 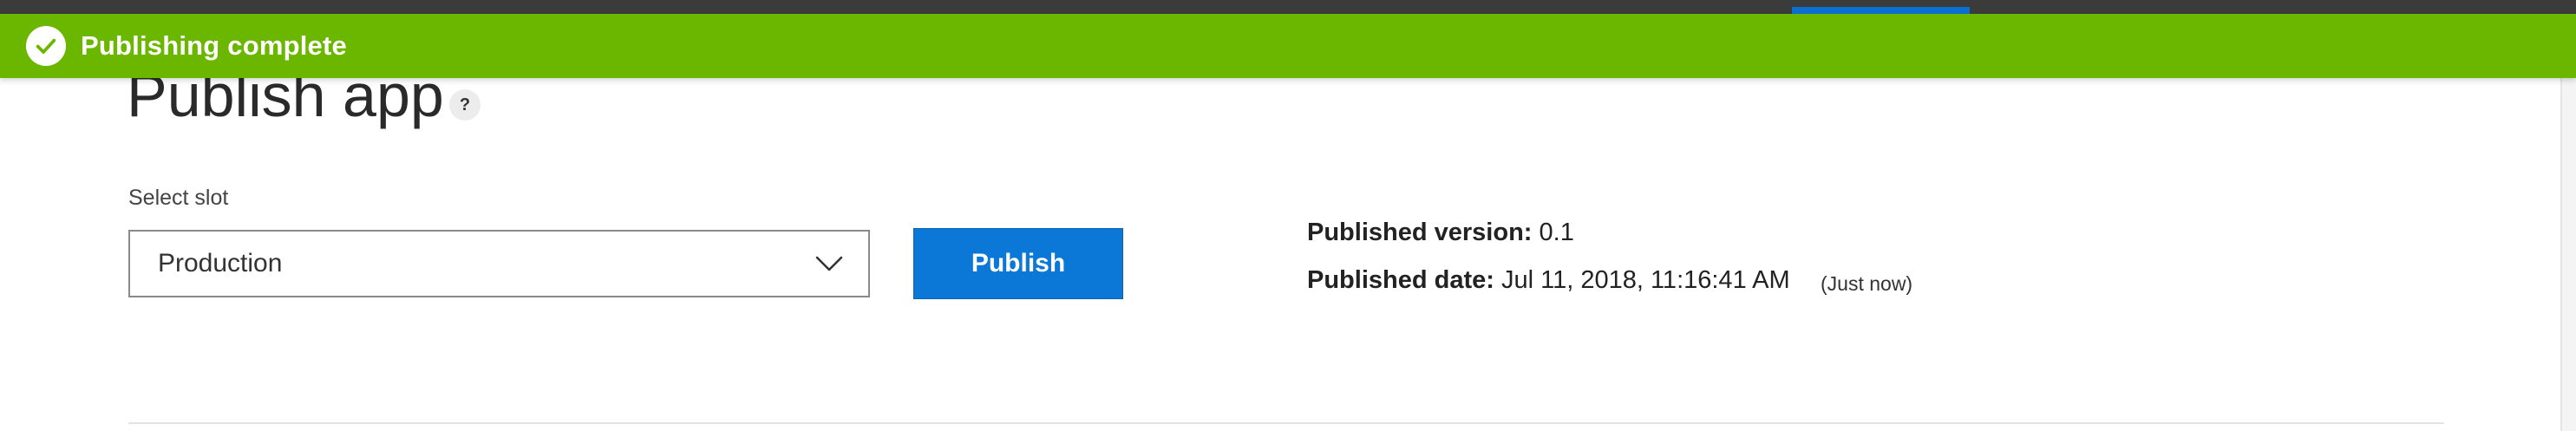 What do you see at coordinates (1867, 283) in the screenshot?
I see `published-relative-time: (Just now)` at bounding box center [1867, 283].